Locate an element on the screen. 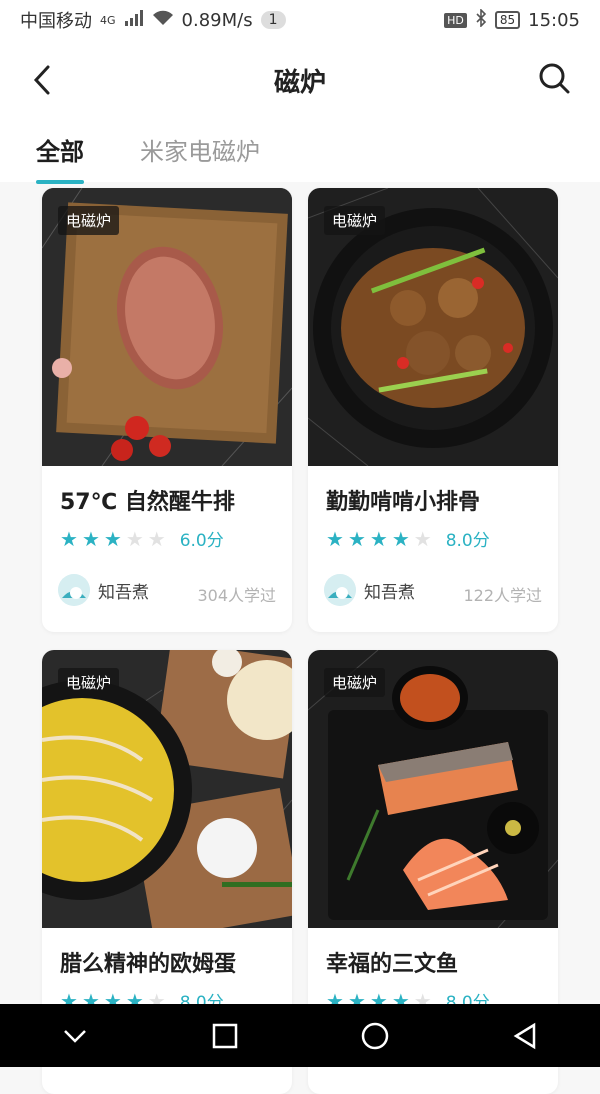  nav-recents-button is located at coordinates (225, 1036).